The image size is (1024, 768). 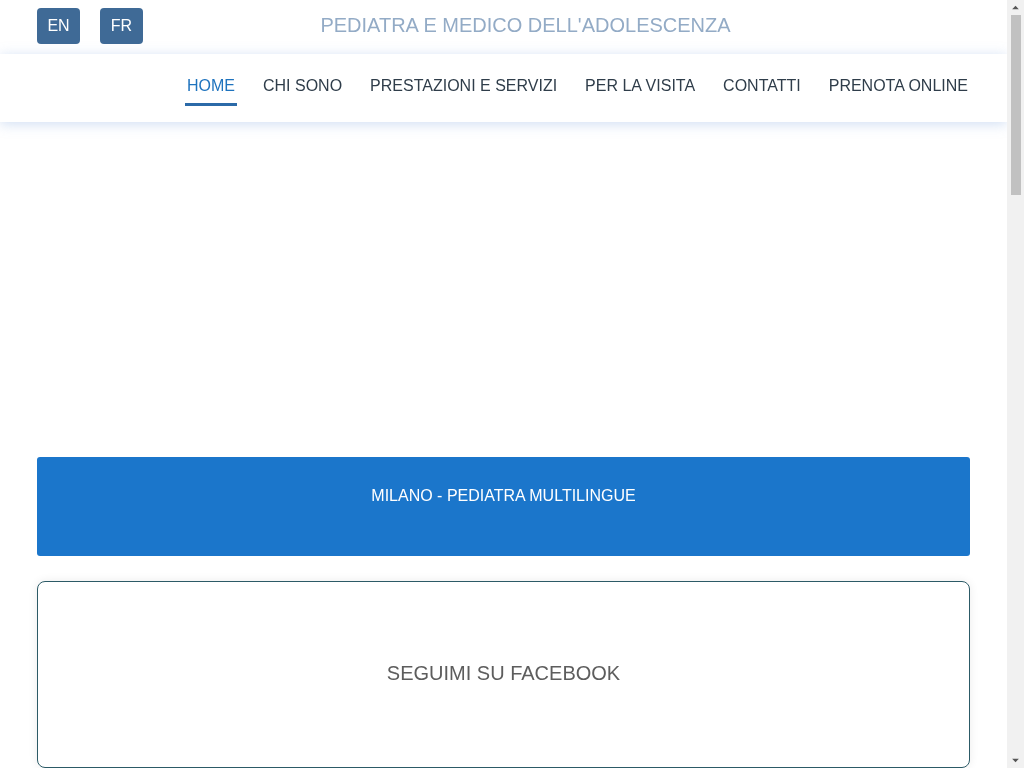 I want to click on nav-link: HOME, so click(x=211, y=88).